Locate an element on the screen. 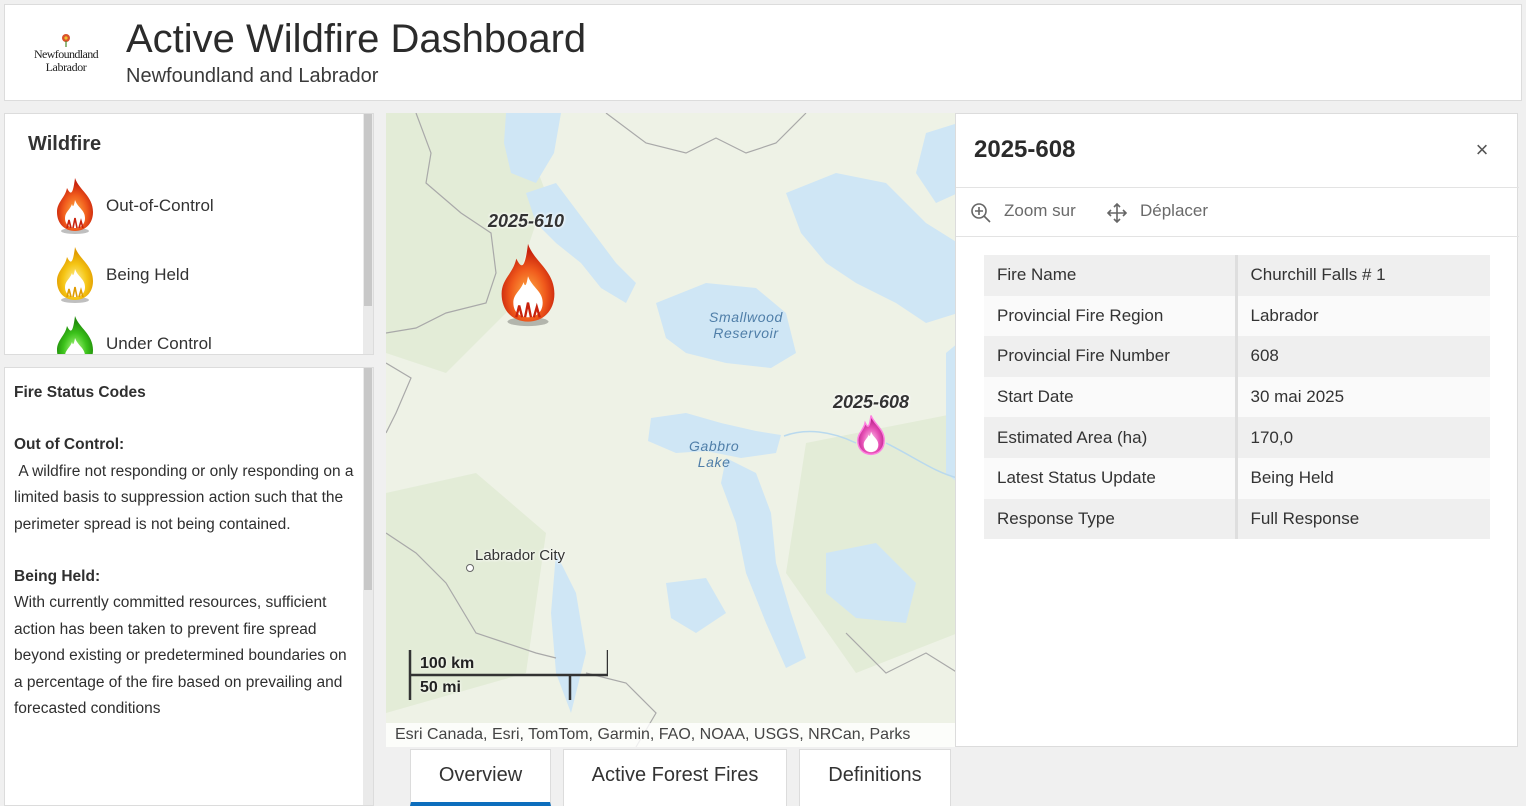 The image size is (1526, 806). move-icon is located at coordinates (1117, 213).